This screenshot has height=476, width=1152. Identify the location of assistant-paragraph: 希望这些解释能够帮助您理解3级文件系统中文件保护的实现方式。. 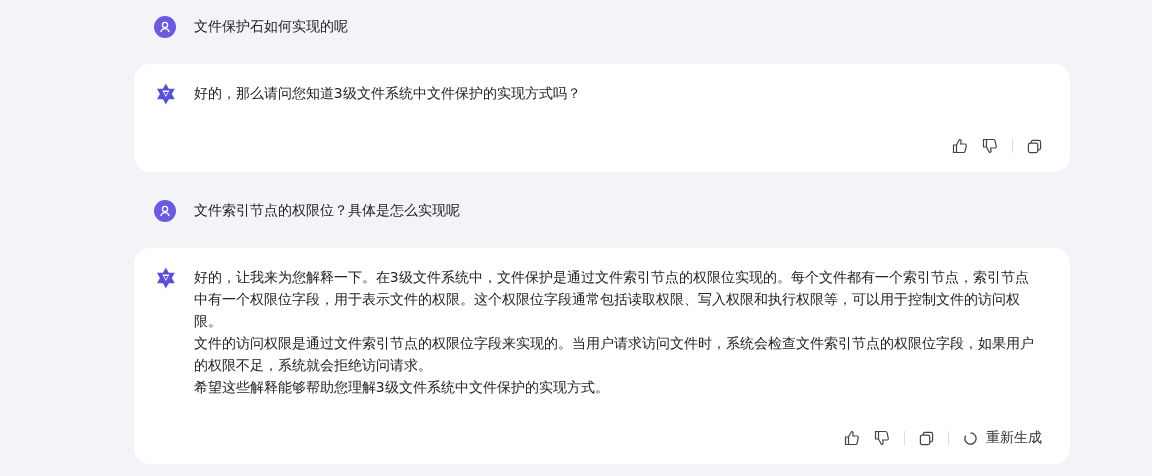
(401, 387).